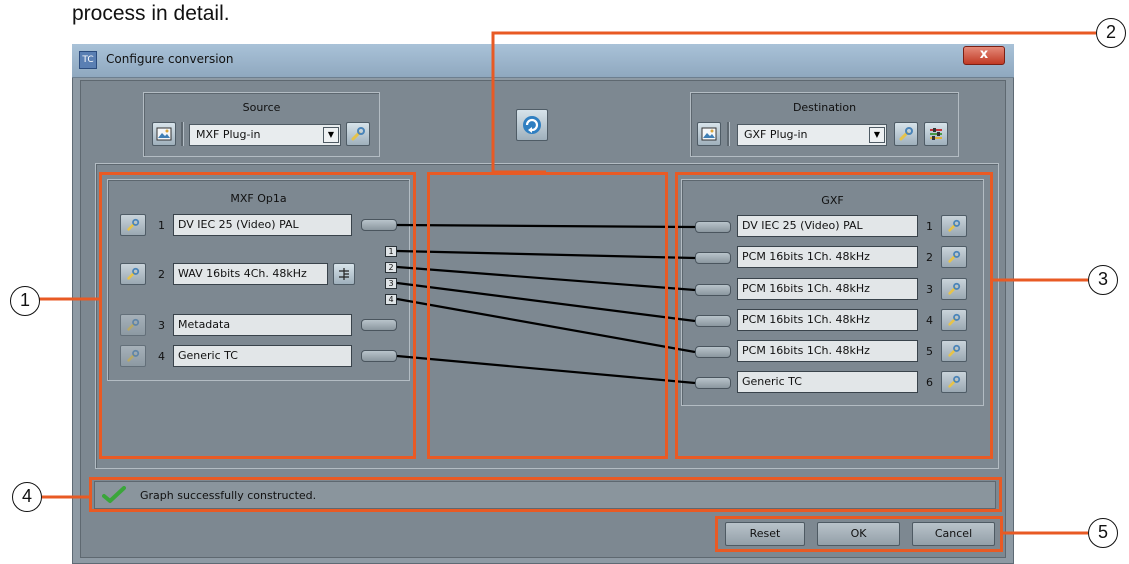  What do you see at coordinates (1111, 33) in the screenshot?
I see `callout-2: 2` at bounding box center [1111, 33].